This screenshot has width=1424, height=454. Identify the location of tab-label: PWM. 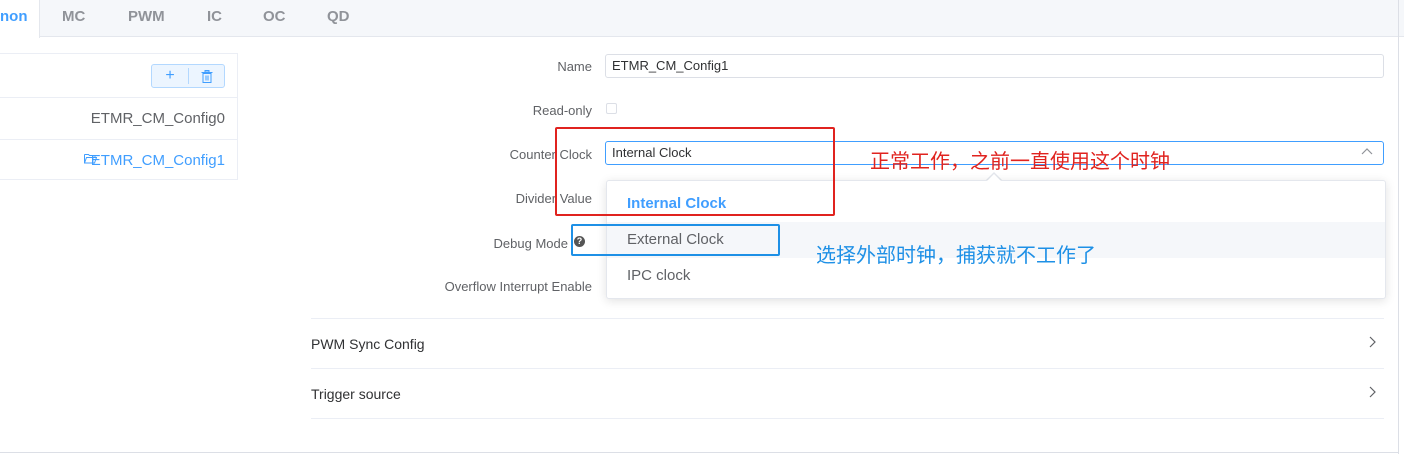
(146, 16).